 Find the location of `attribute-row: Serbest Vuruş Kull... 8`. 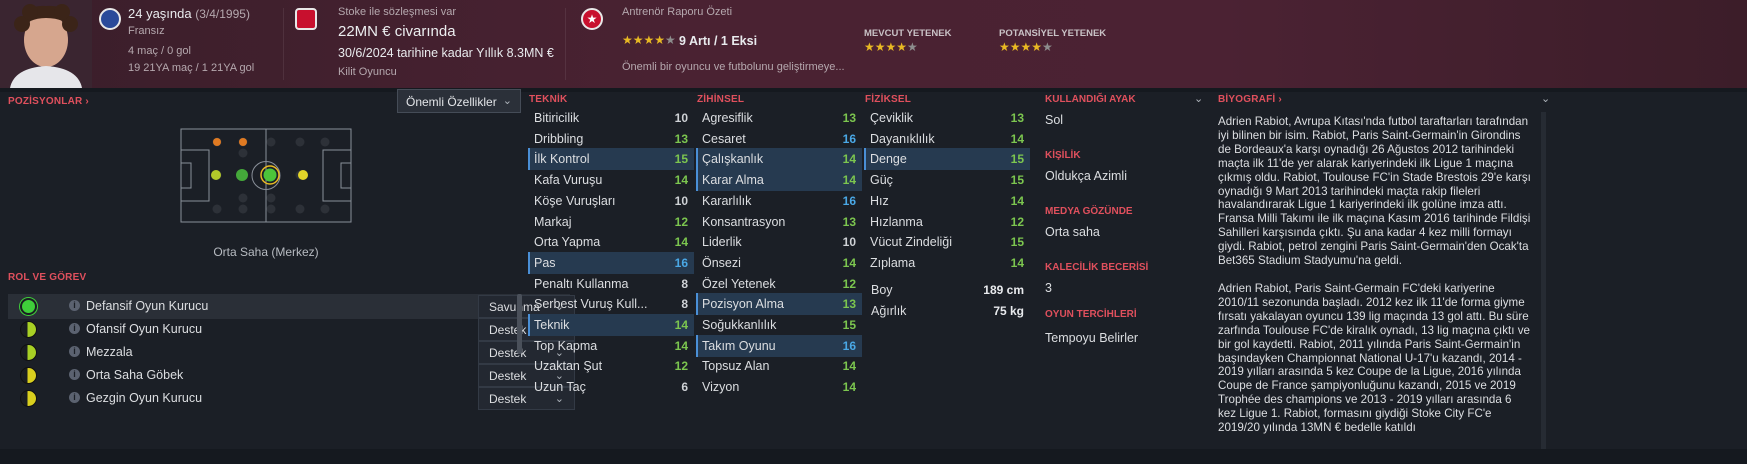

attribute-row: Serbest Vuruş Kull... 8 is located at coordinates (611, 304).